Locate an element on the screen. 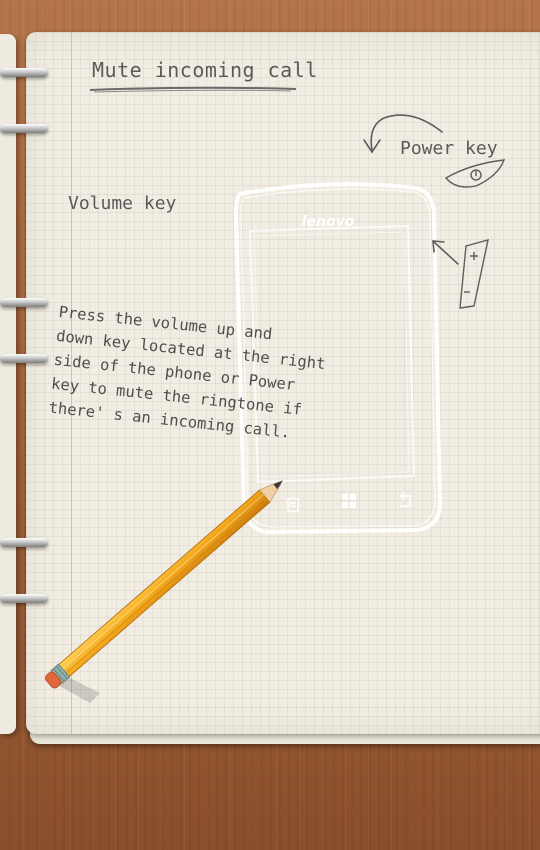 This screenshot has width=540, height=850. title-underline is located at coordinates (193, 89).